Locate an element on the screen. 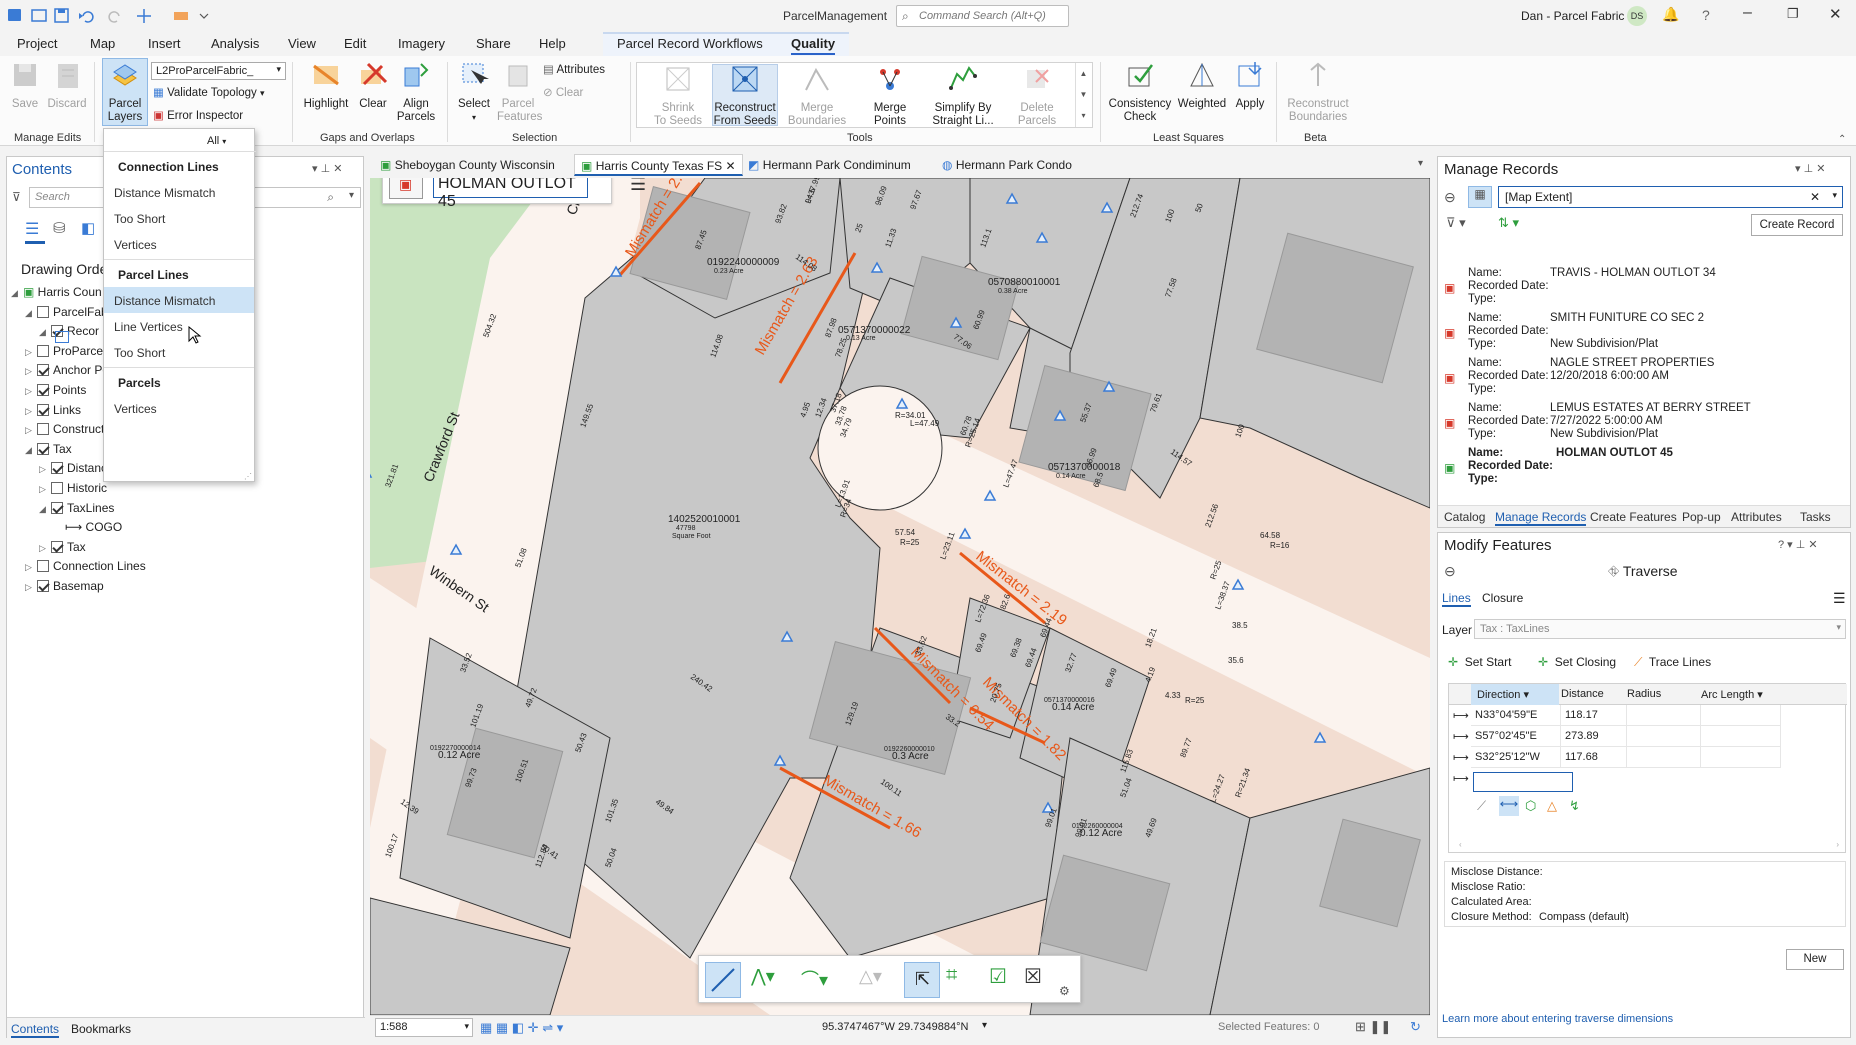 The width and height of the screenshot is (1856, 1045). select-tool-button: ⇱ is located at coordinates (922, 980).